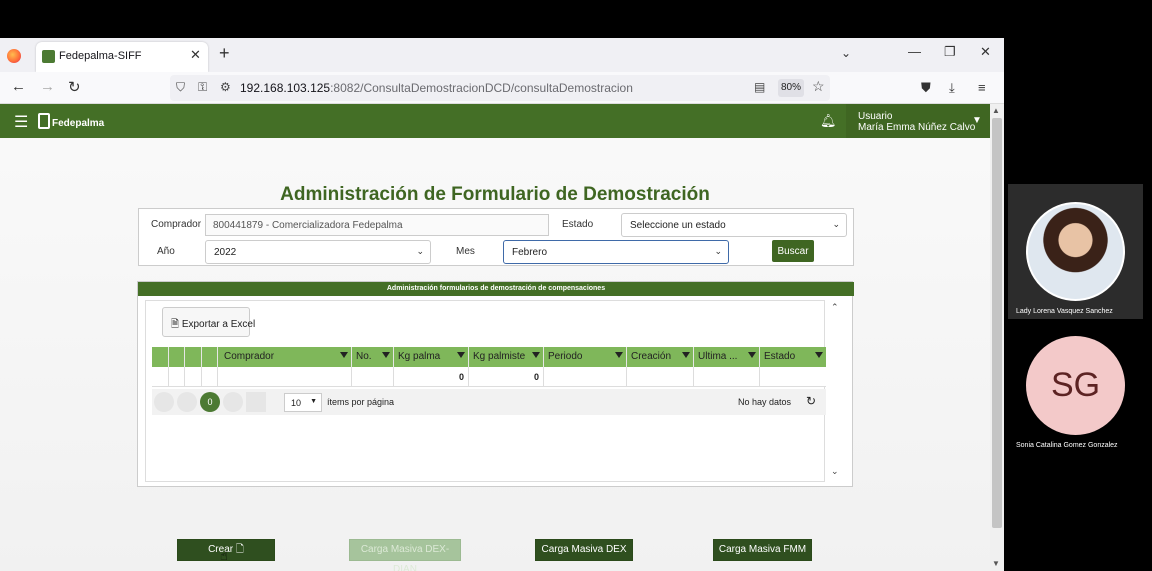 The height and width of the screenshot is (571, 1152). I want to click on column-periodo: Periodo, so click(585, 357).